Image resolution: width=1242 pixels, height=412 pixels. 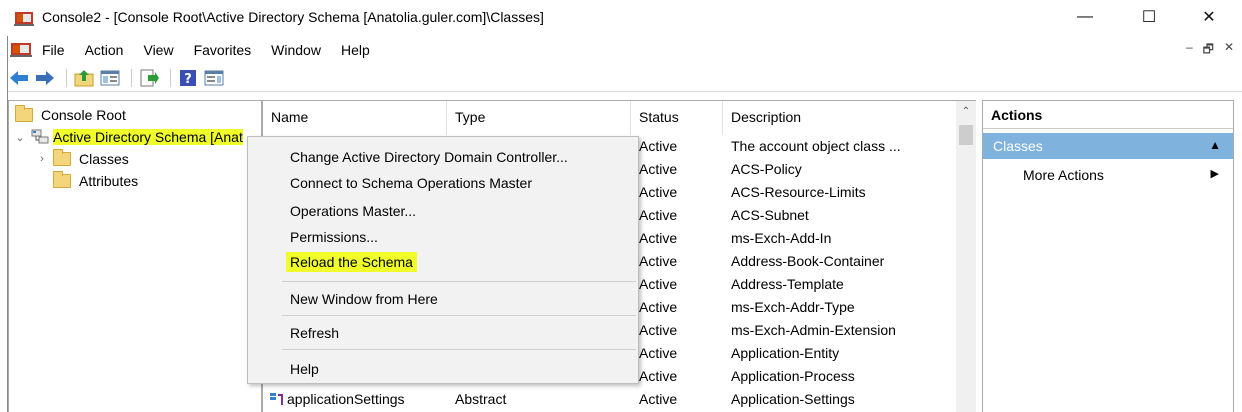 I want to click on maximize-icon: ☐, so click(x=1149, y=17).